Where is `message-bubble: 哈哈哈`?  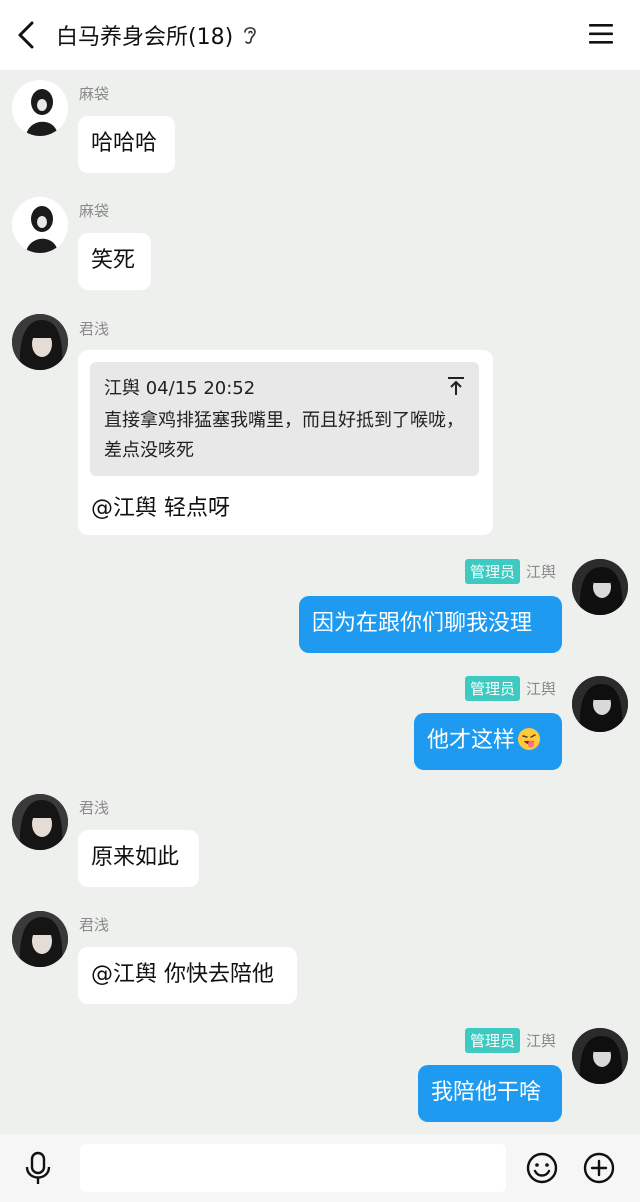
message-bubble: 哈哈哈 is located at coordinates (126, 144).